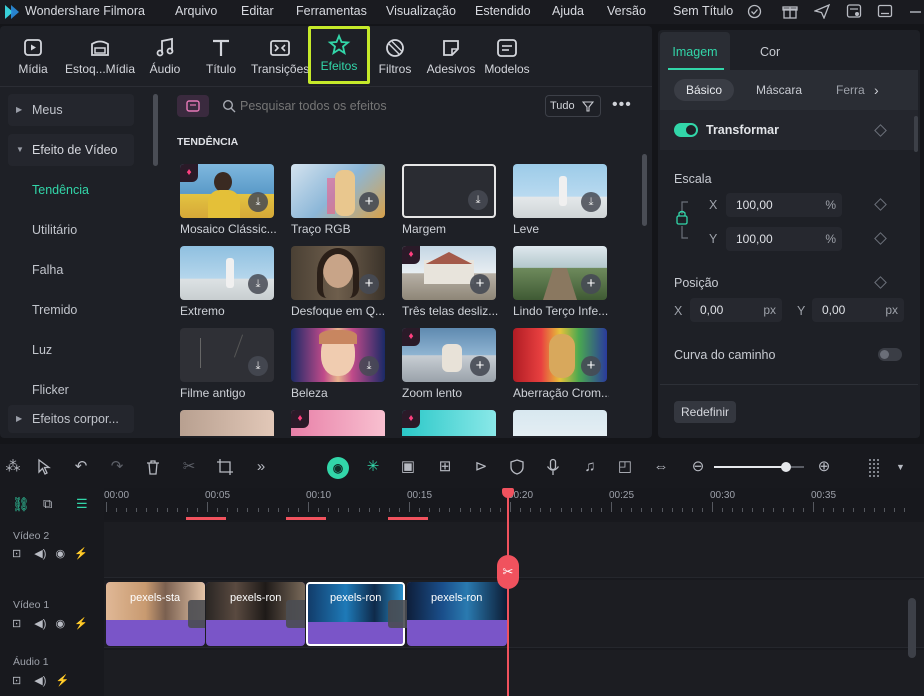  Describe the element at coordinates (165, 56) in the screenshot. I see `tab-audio: Áudio` at that location.